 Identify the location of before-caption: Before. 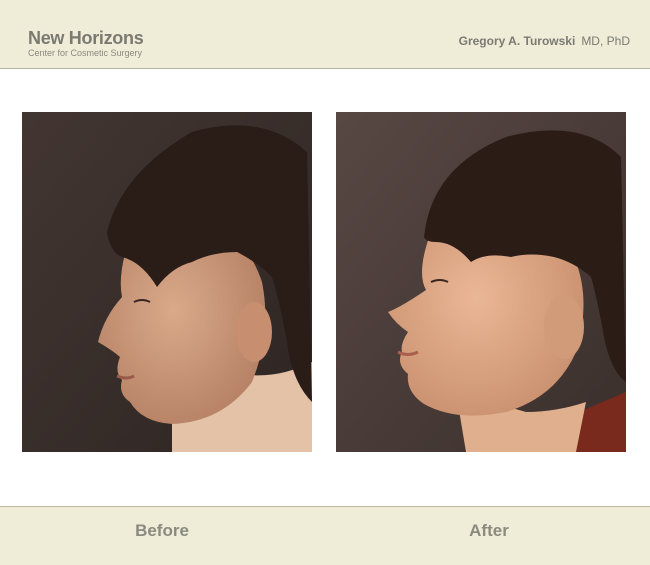
(162, 530).